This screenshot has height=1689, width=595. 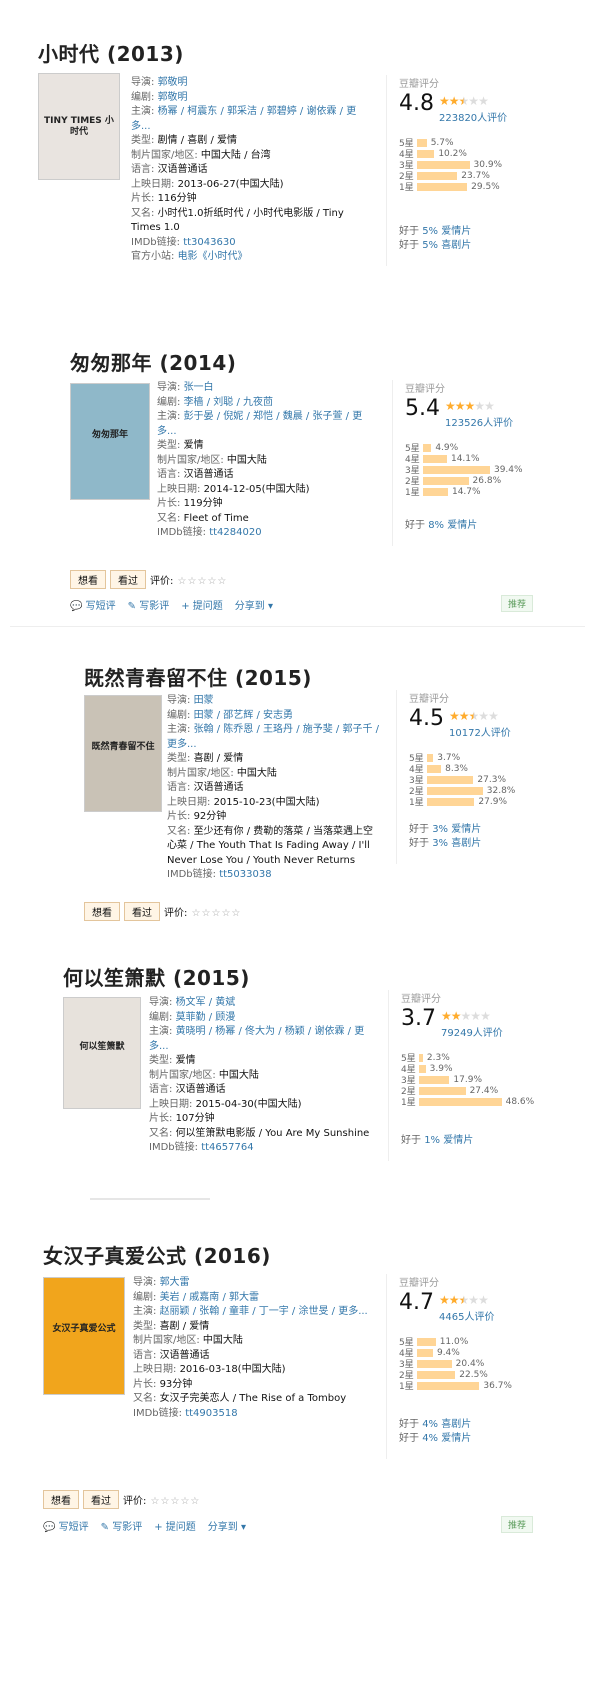 What do you see at coordinates (432, 1140) in the screenshot?
I see `better-percent-link: 1%` at bounding box center [432, 1140].